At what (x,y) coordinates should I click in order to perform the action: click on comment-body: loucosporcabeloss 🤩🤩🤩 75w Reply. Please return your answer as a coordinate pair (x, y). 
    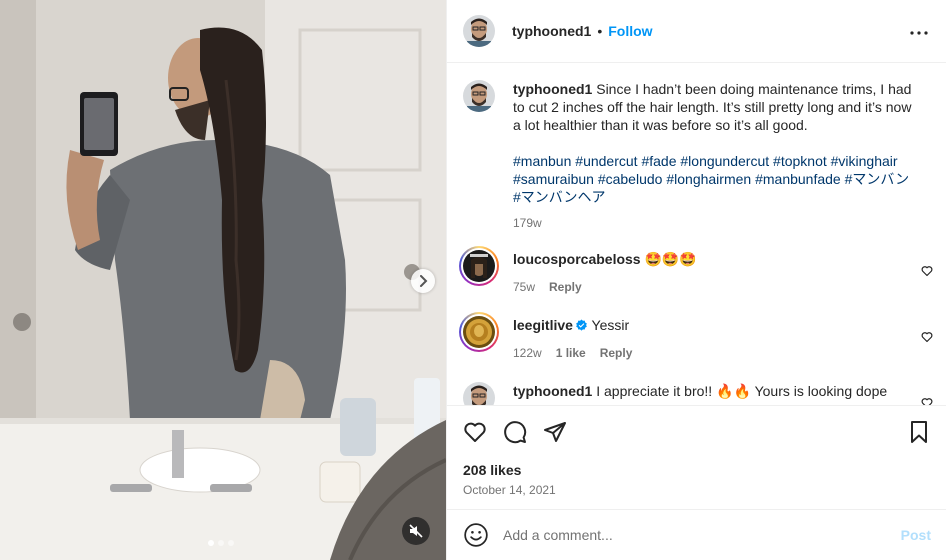
    Looking at the image, I should click on (715, 273).